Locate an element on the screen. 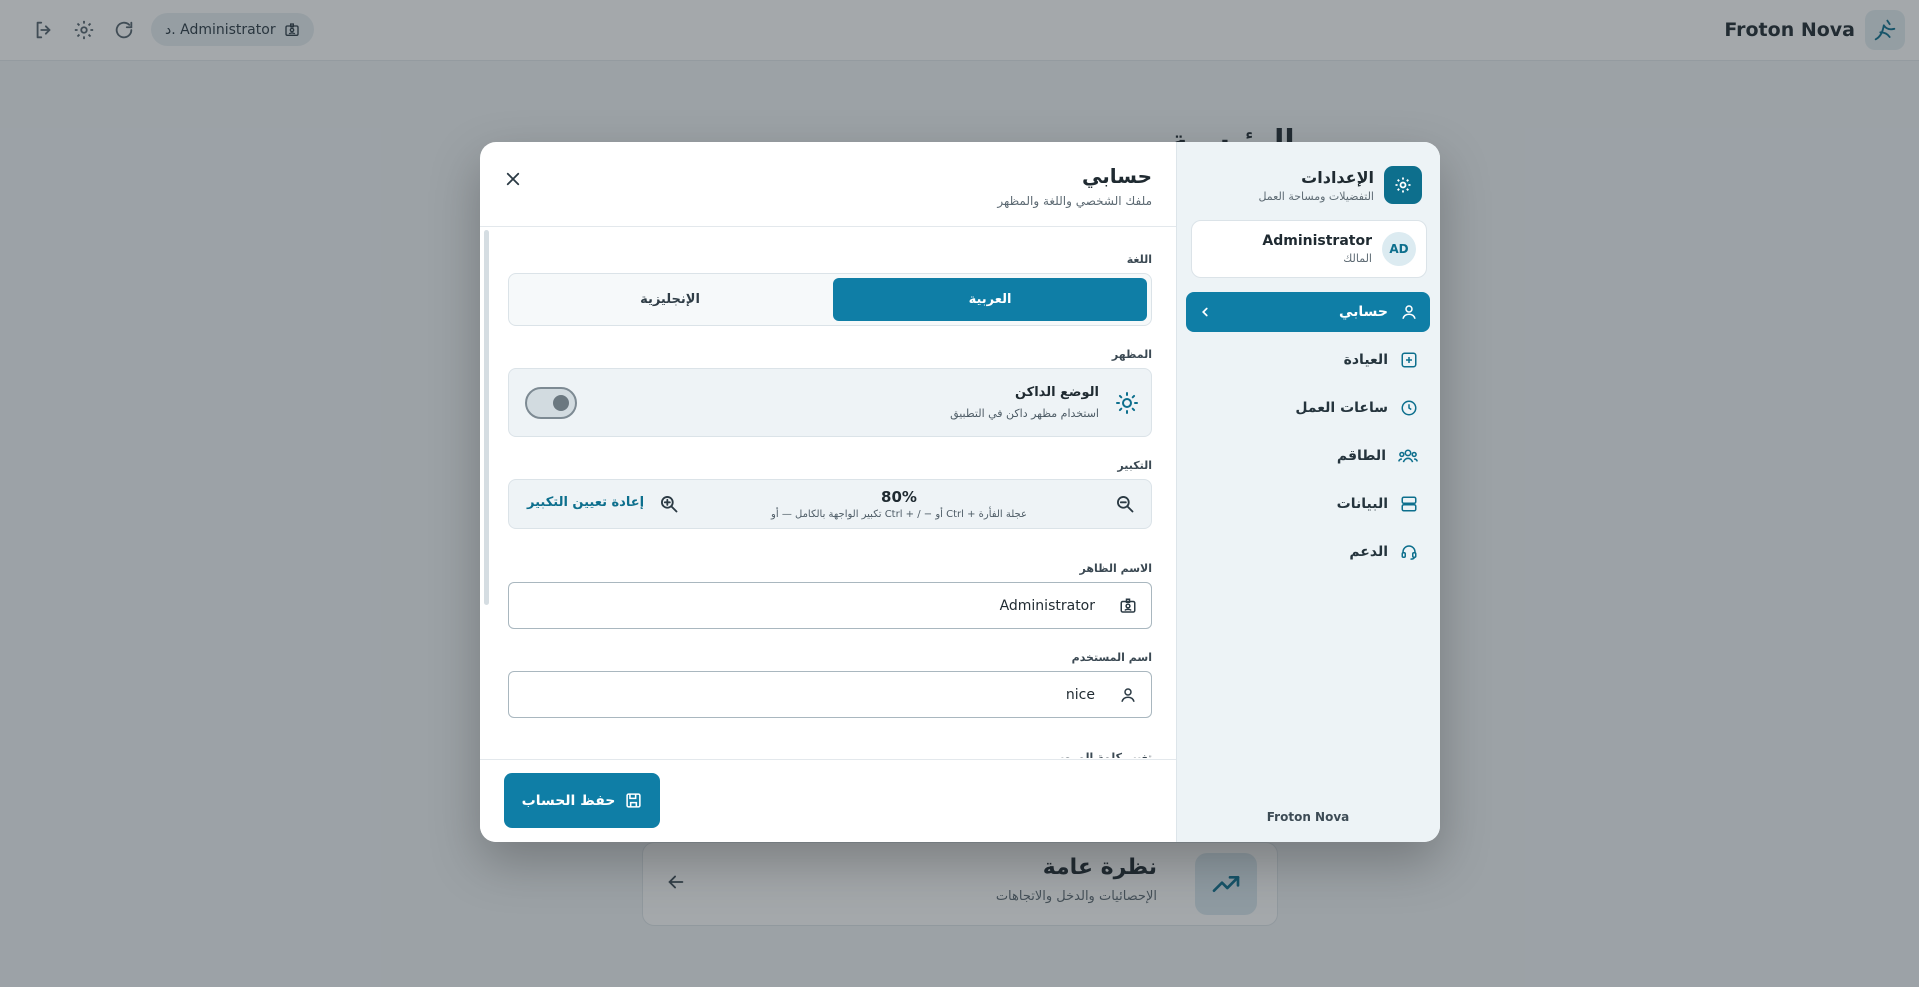 This screenshot has width=1919, height=987. zoom-in-button is located at coordinates (669, 506).